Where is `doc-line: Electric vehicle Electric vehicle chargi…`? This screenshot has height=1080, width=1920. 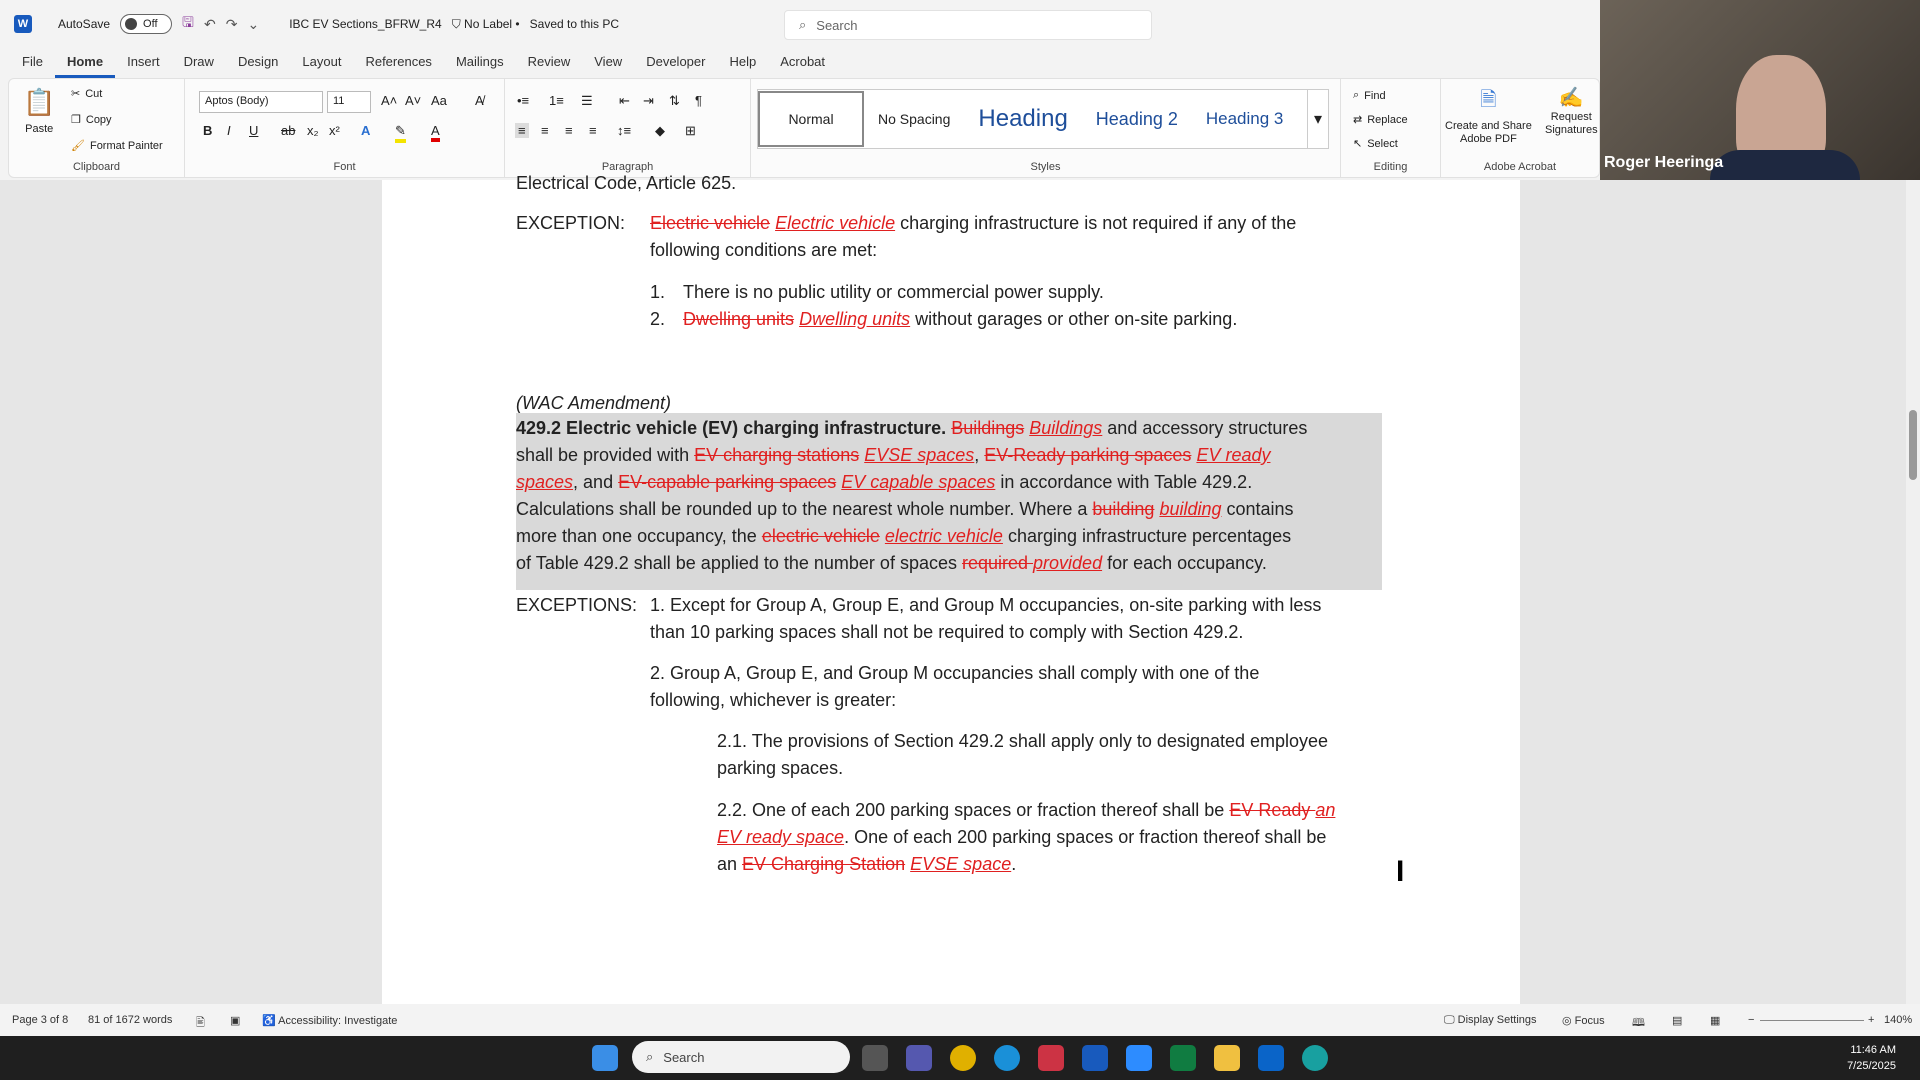
doc-line: Electric vehicle Electric vehicle chargi… is located at coordinates (973, 223).